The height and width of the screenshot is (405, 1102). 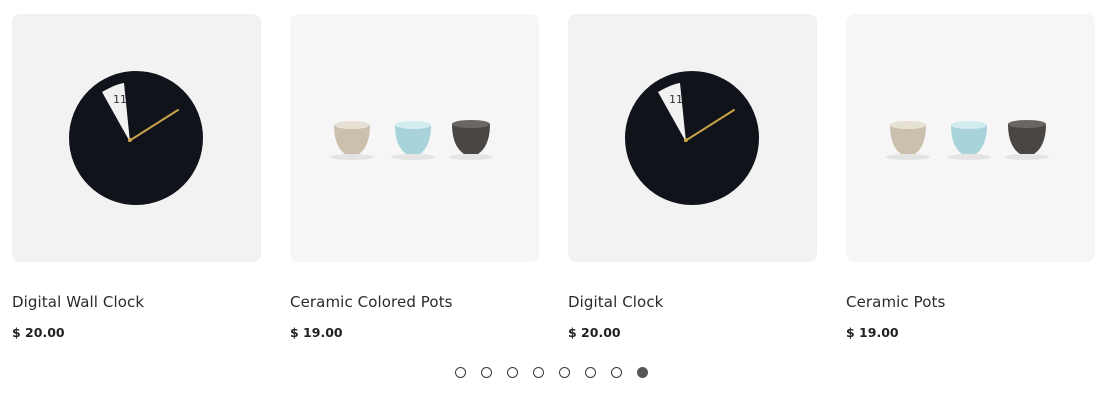 I want to click on carousel-pagination, so click(x=551, y=372).